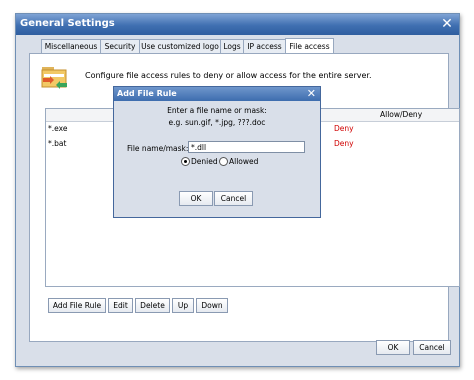 The height and width of the screenshot is (380, 474). What do you see at coordinates (120, 46) in the screenshot?
I see `tab-security: Security` at bounding box center [120, 46].